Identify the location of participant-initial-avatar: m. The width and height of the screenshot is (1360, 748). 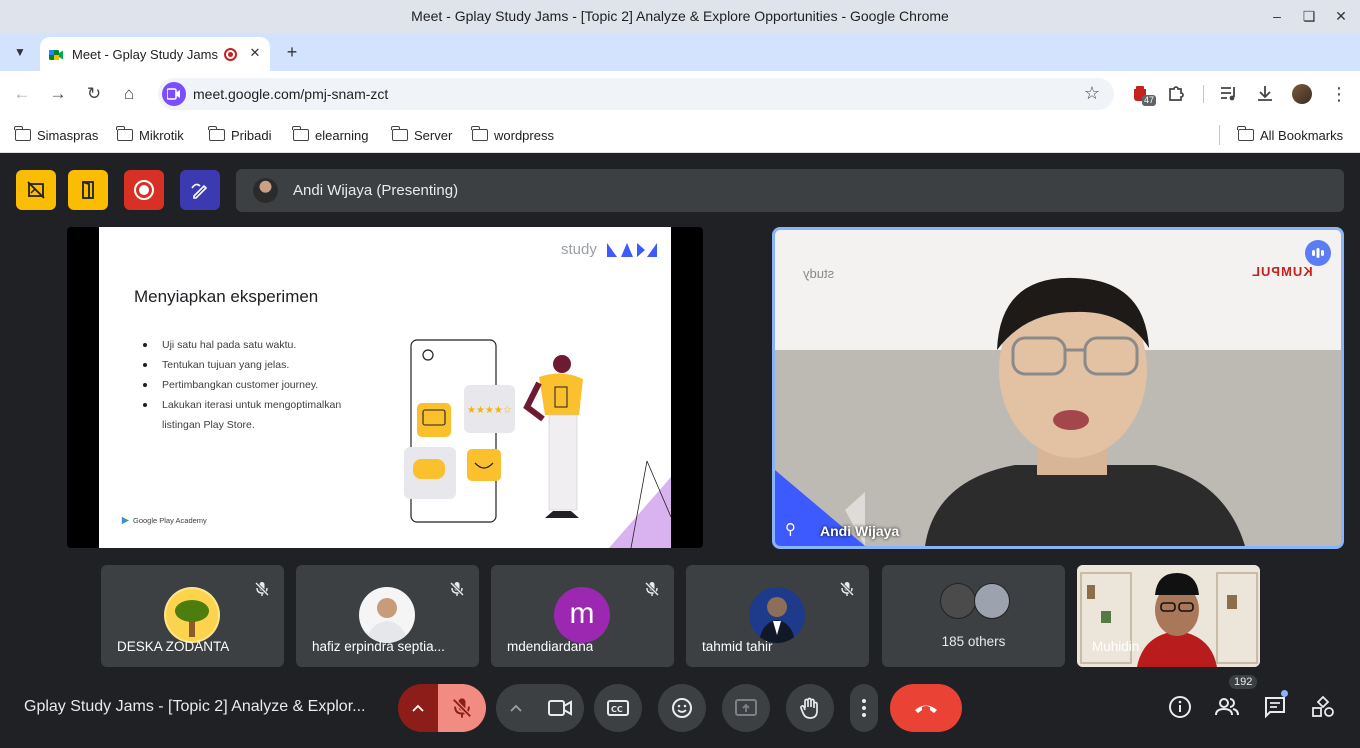
(582, 615).